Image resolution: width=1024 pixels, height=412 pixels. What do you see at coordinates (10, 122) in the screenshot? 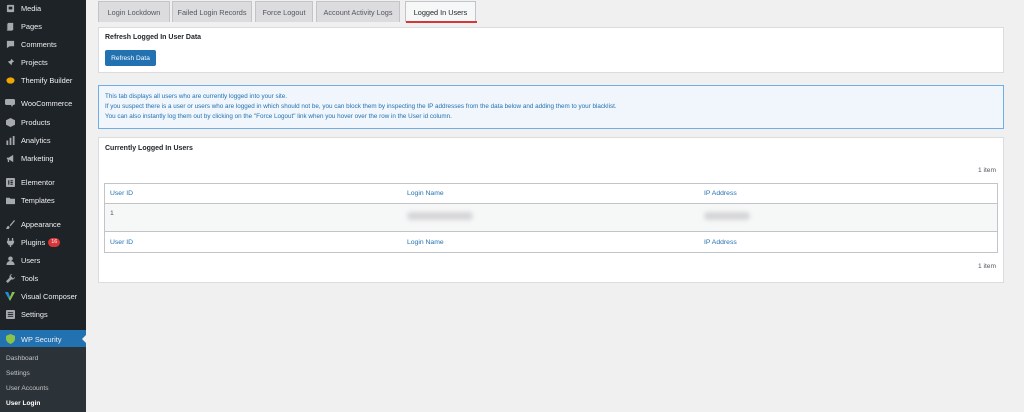
I see `products-icon` at bounding box center [10, 122].